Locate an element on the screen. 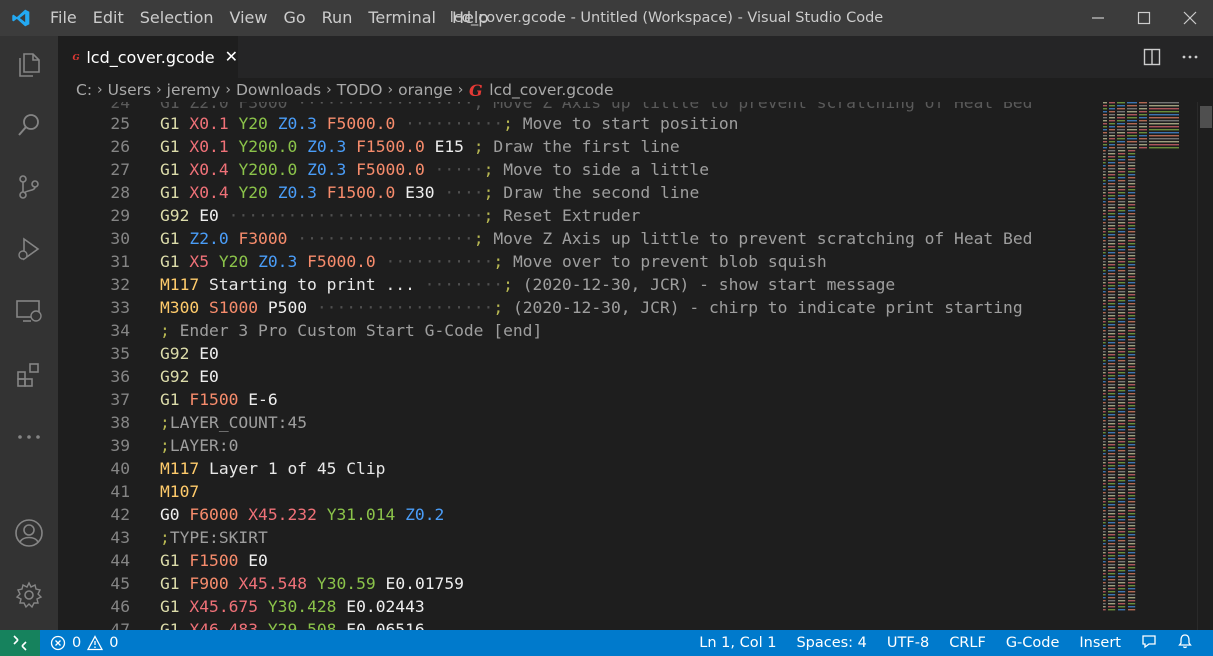 The image size is (1213, 656). line-number: 41 is located at coordinates (120, 491).